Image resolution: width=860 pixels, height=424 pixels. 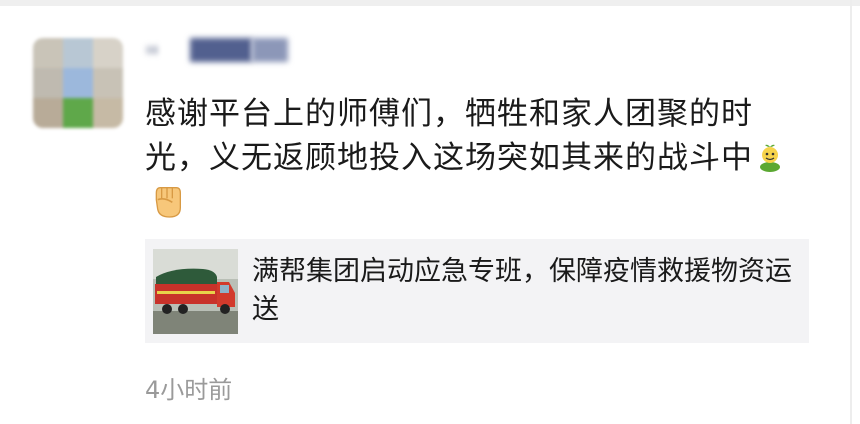 What do you see at coordinates (851, 212) in the screenshot?
I see `right-border` at bounding box center [851, 212].